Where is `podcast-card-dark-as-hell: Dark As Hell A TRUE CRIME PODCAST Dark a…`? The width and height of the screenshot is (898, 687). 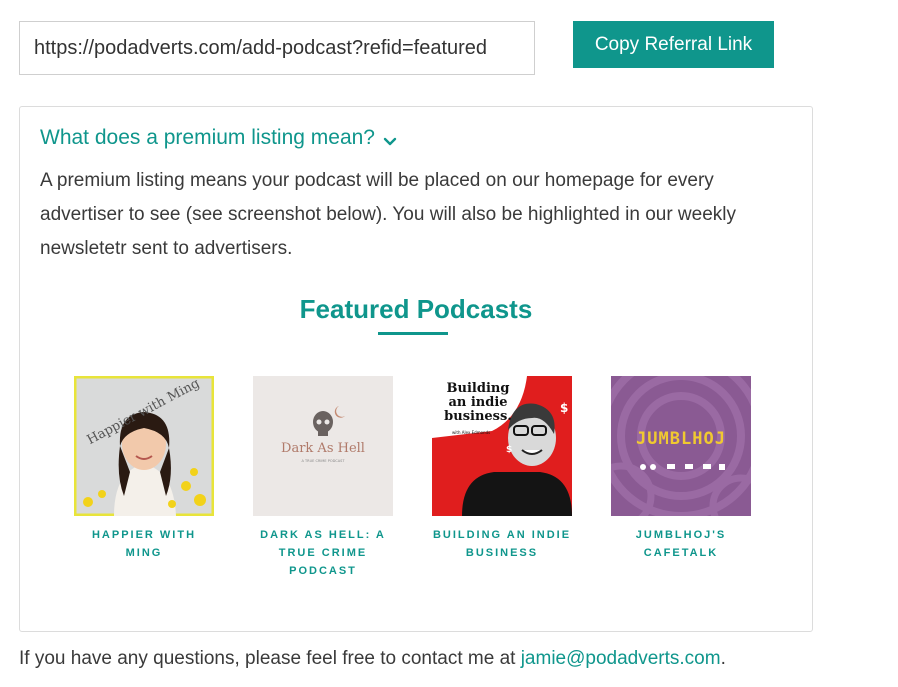 podcast-card-dark-as-hell: Dark As Hell A TRUE CRIME PODCAST Dark a… is located at coordinates (323, 478).